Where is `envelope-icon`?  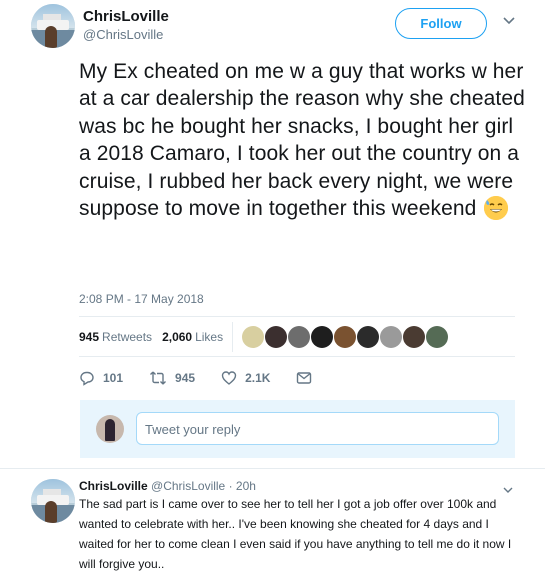 envelope-icon is located at coordinates (304, 378).